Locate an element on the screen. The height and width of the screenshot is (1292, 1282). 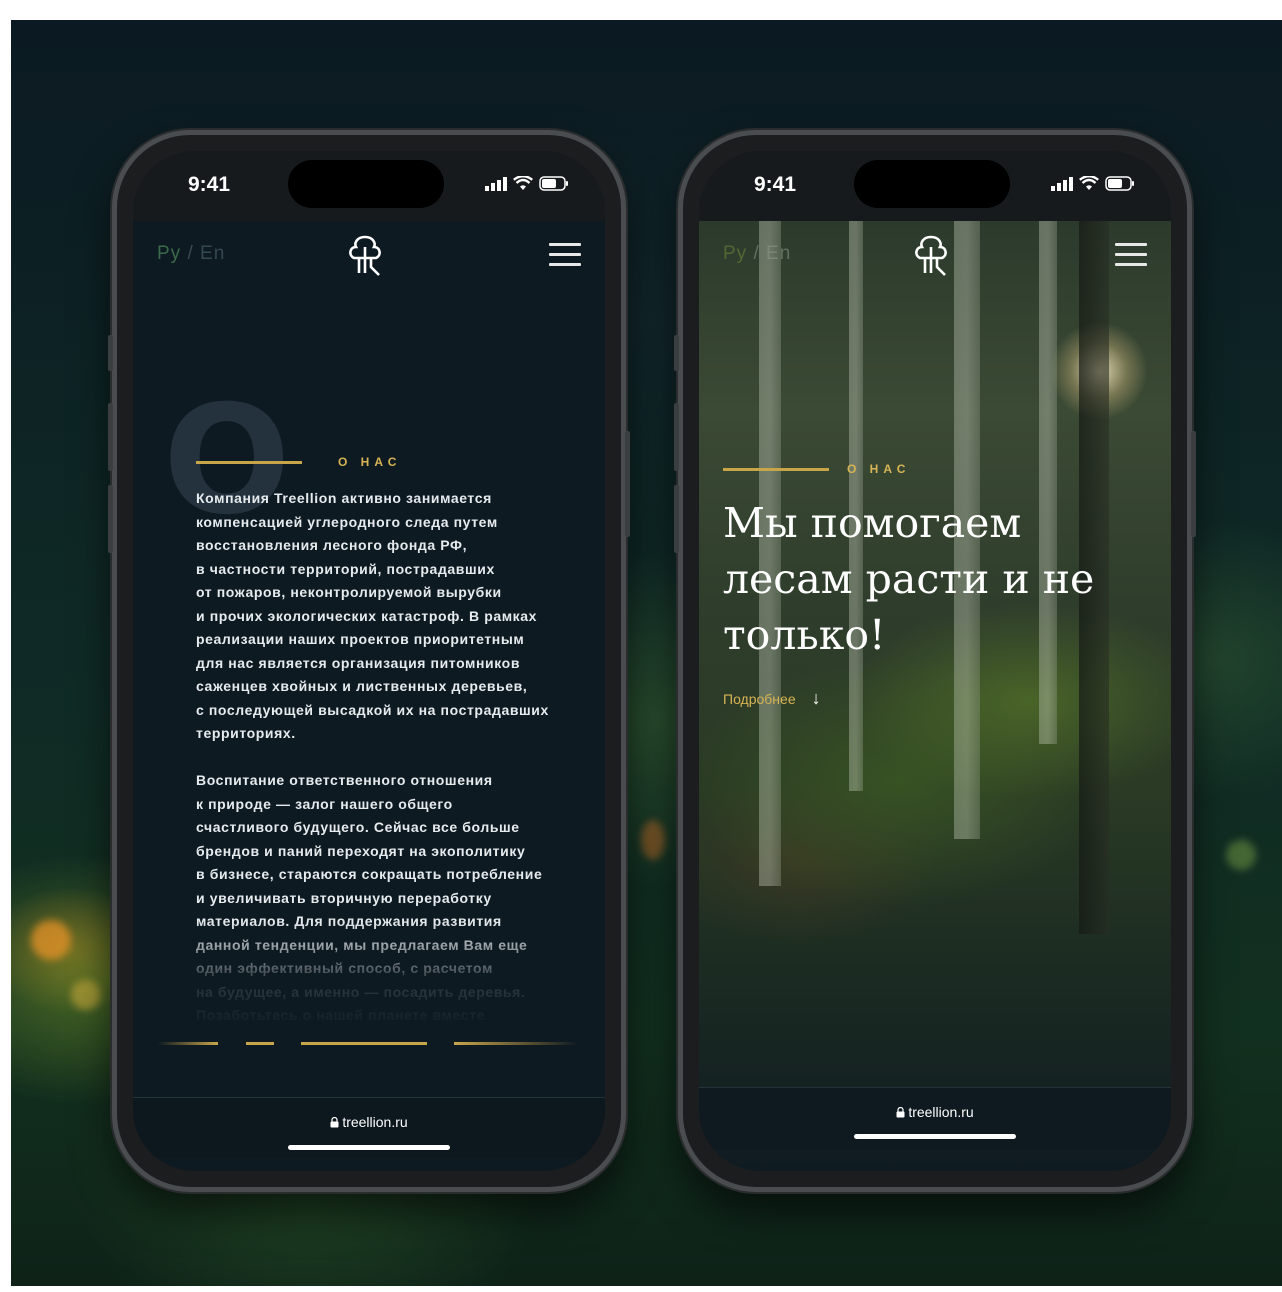
tree-trunk is located at coordinates (1048, 482).